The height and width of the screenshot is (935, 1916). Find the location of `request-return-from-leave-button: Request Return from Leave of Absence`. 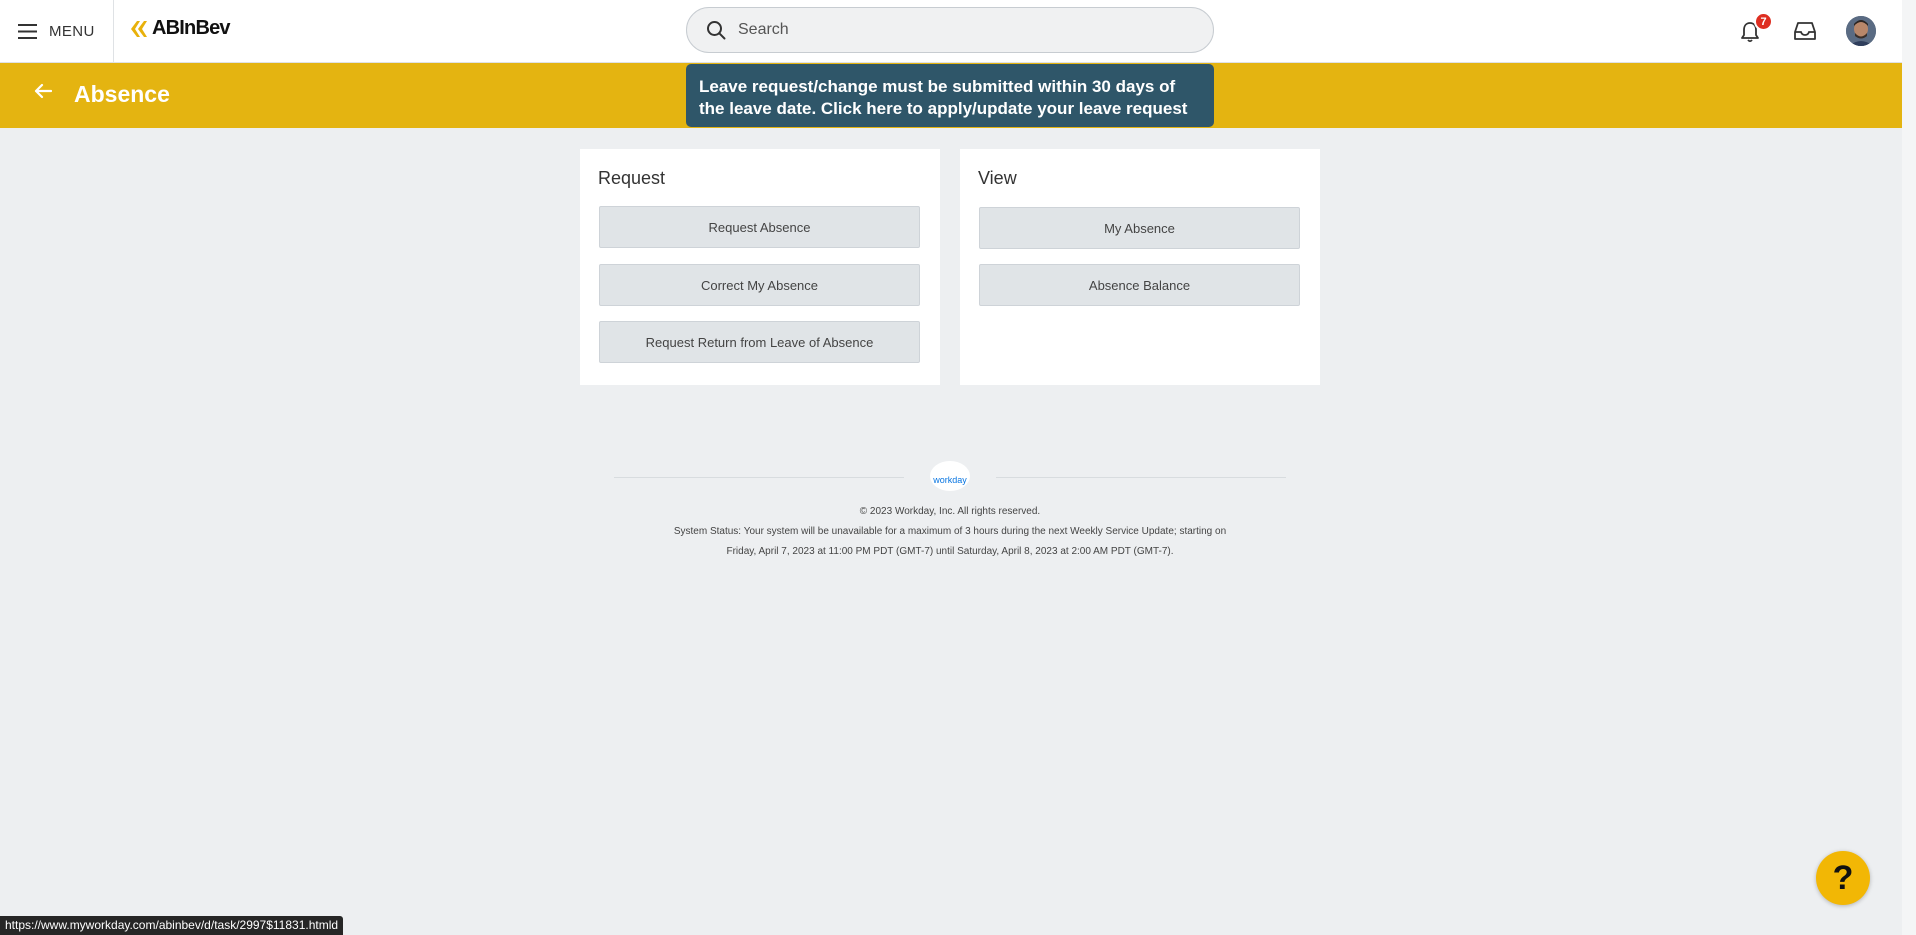

request-return-from-leave-button: Request Return from Leave of Absence is located at coordinates (759, 342).